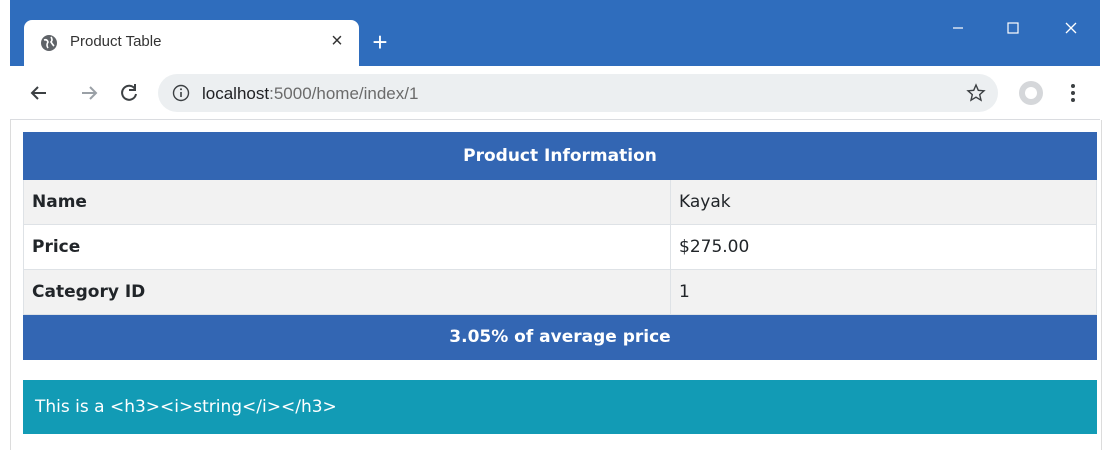  What do you see at coordinates (1031, 93) in the screenshot?
I see `profile-icon` at bounding box center [1031, 93].